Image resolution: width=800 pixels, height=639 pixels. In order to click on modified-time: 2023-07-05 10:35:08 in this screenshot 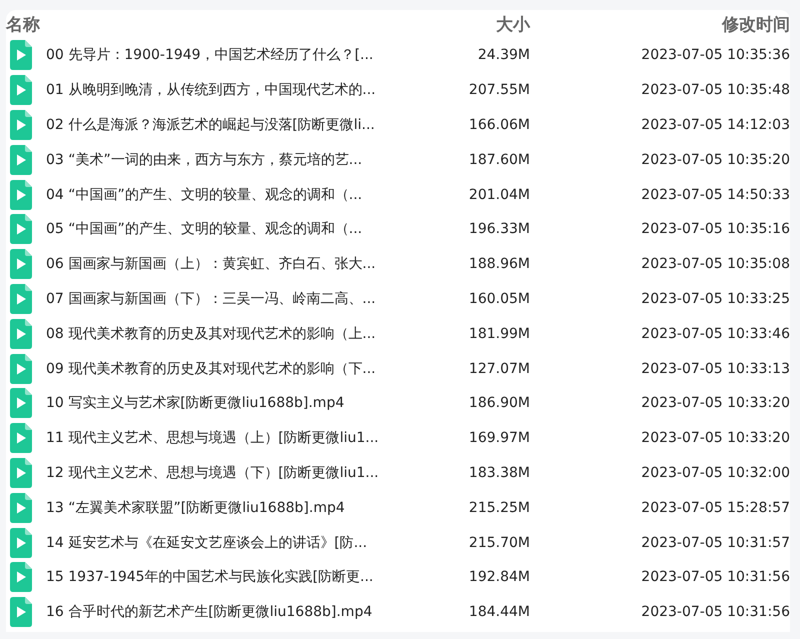, I will do `click(715, 264)`.